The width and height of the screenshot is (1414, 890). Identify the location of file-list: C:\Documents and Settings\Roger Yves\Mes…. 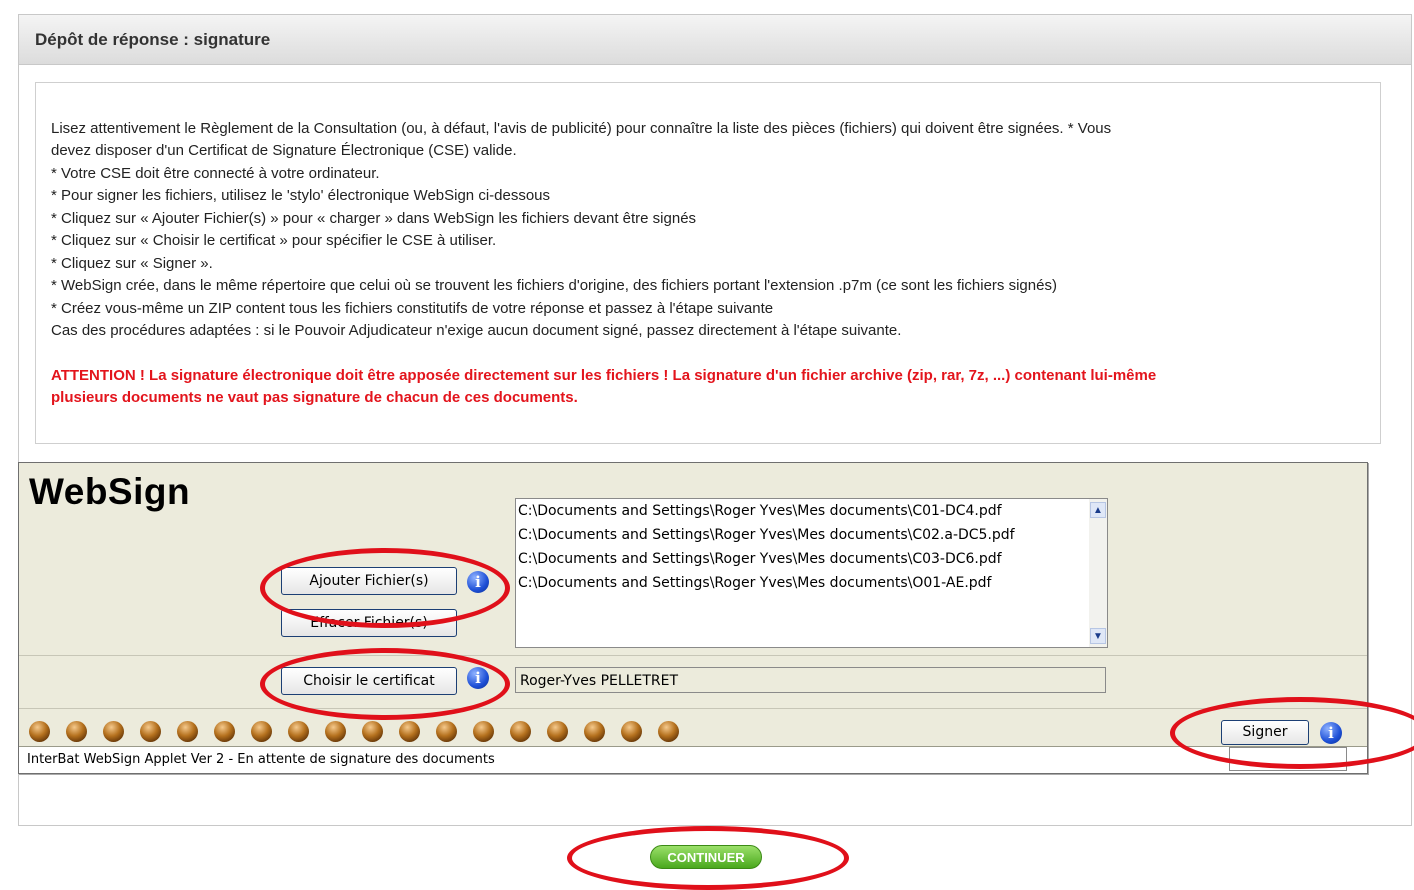
(811, 573).